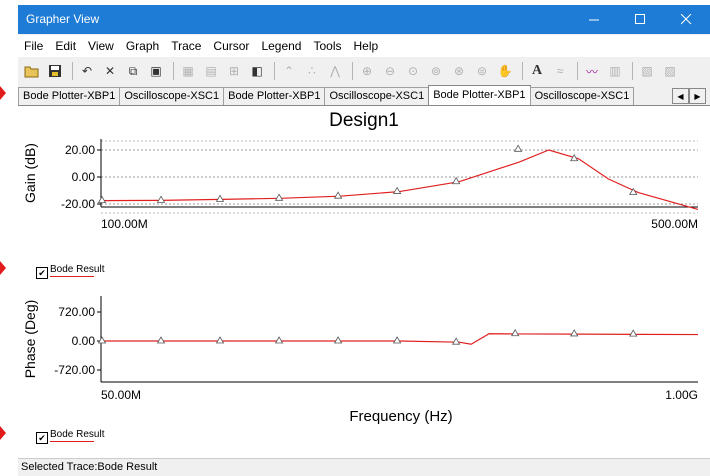 Image resolution: width=710 pixels, height=476 pixels. Describe the element at coordinates (592, 71) in the screenshot. I see `toggle-background-icon: 〰` at that location.